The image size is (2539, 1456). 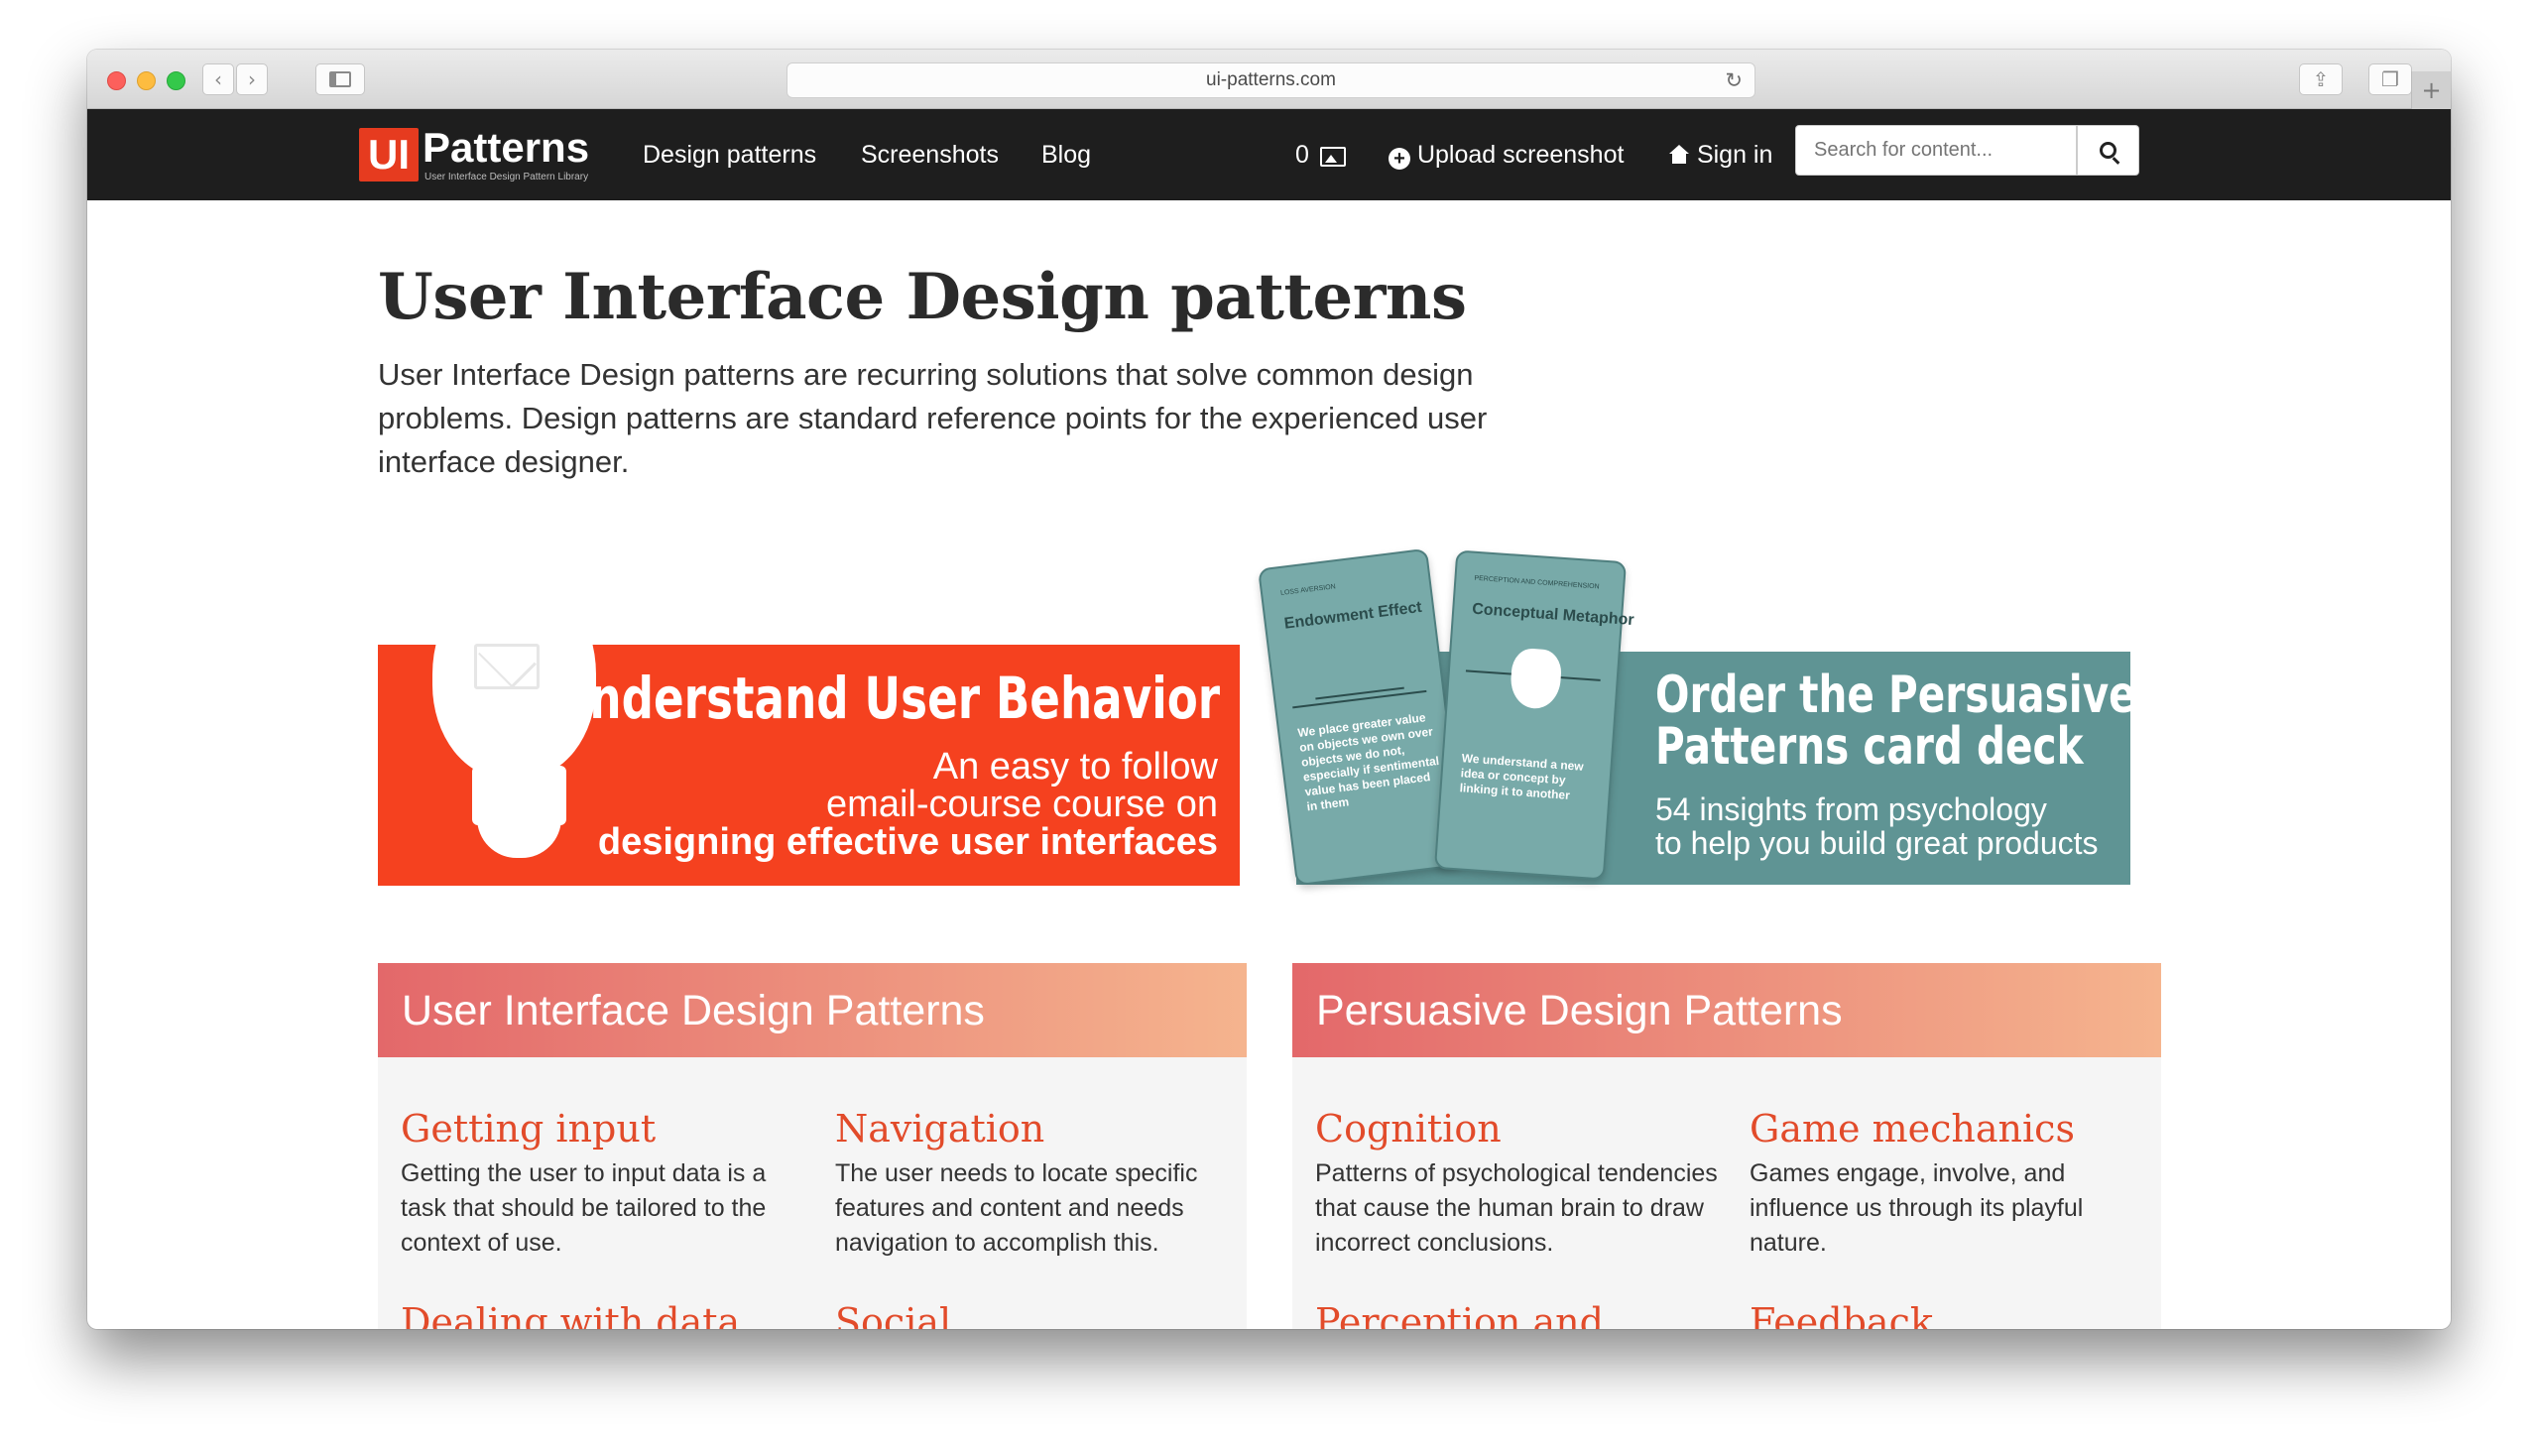 I want to click on address-bar: ui-patterns.com ↻, so click(x=1270, y=80).